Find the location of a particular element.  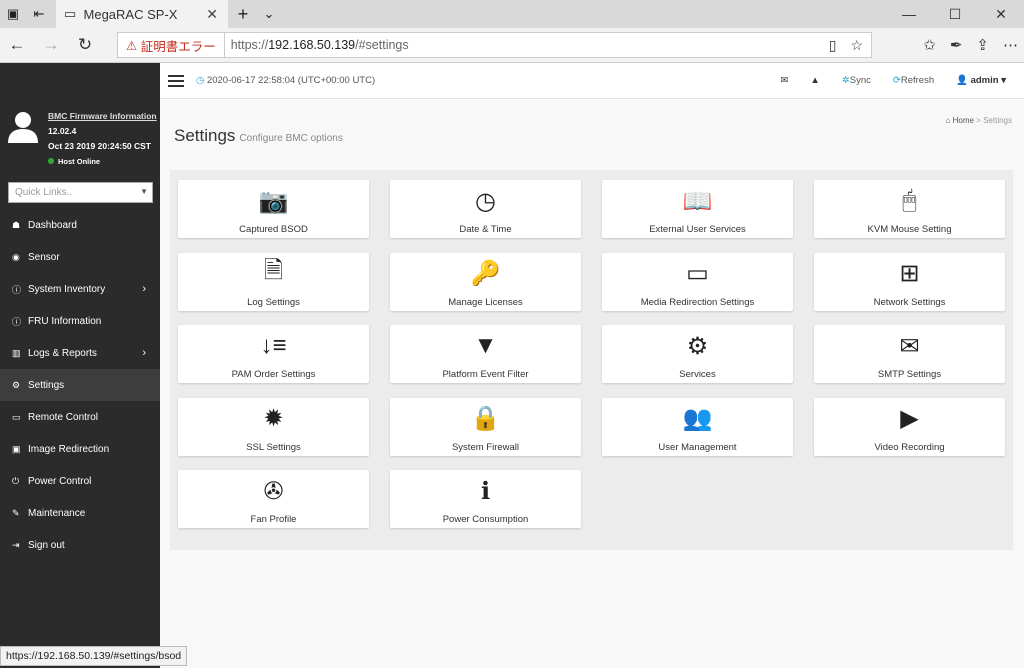

settings-card-captured-bsod: 📷 Captured BSOD is located at coordinates (273, 209).